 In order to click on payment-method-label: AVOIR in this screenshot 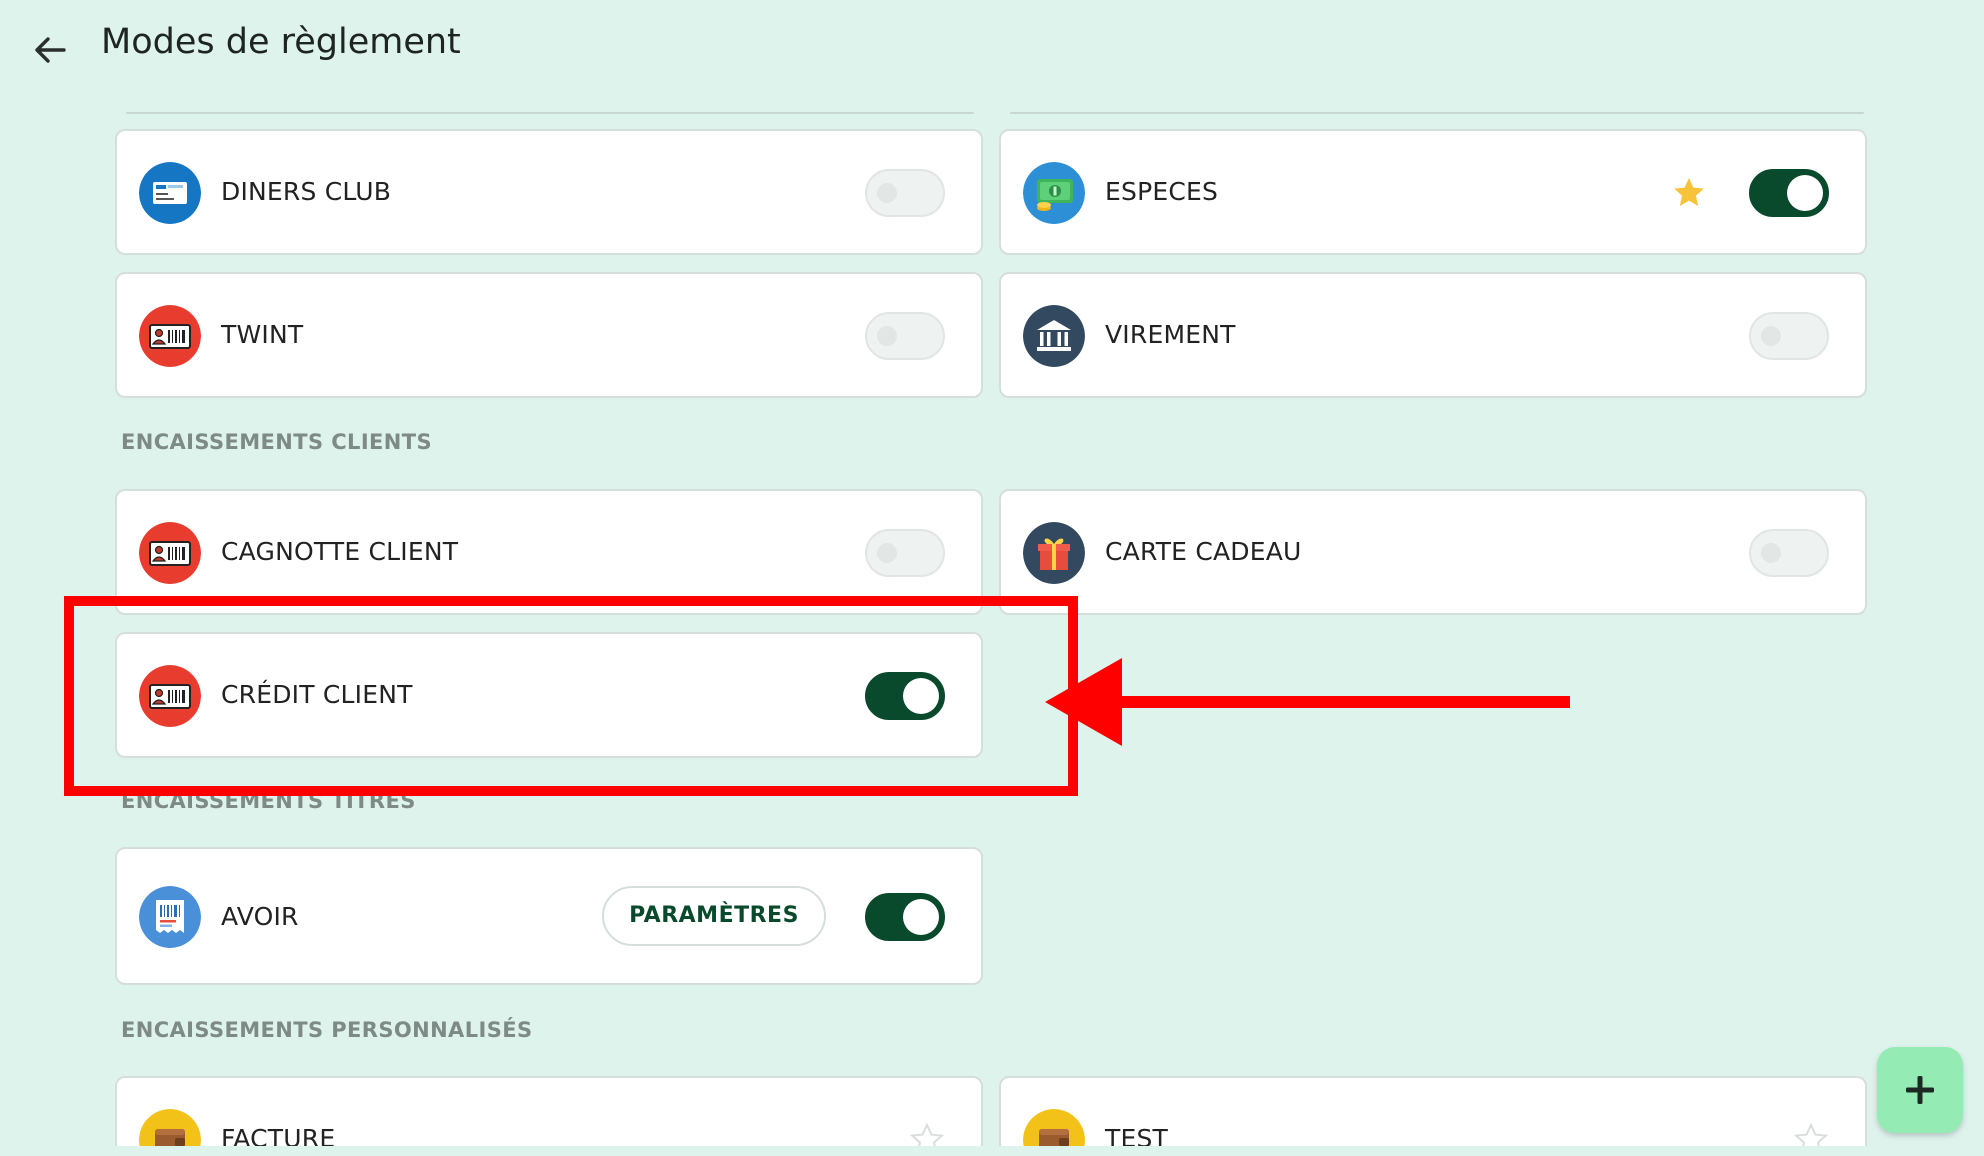, I will do `click(260, 916)`.